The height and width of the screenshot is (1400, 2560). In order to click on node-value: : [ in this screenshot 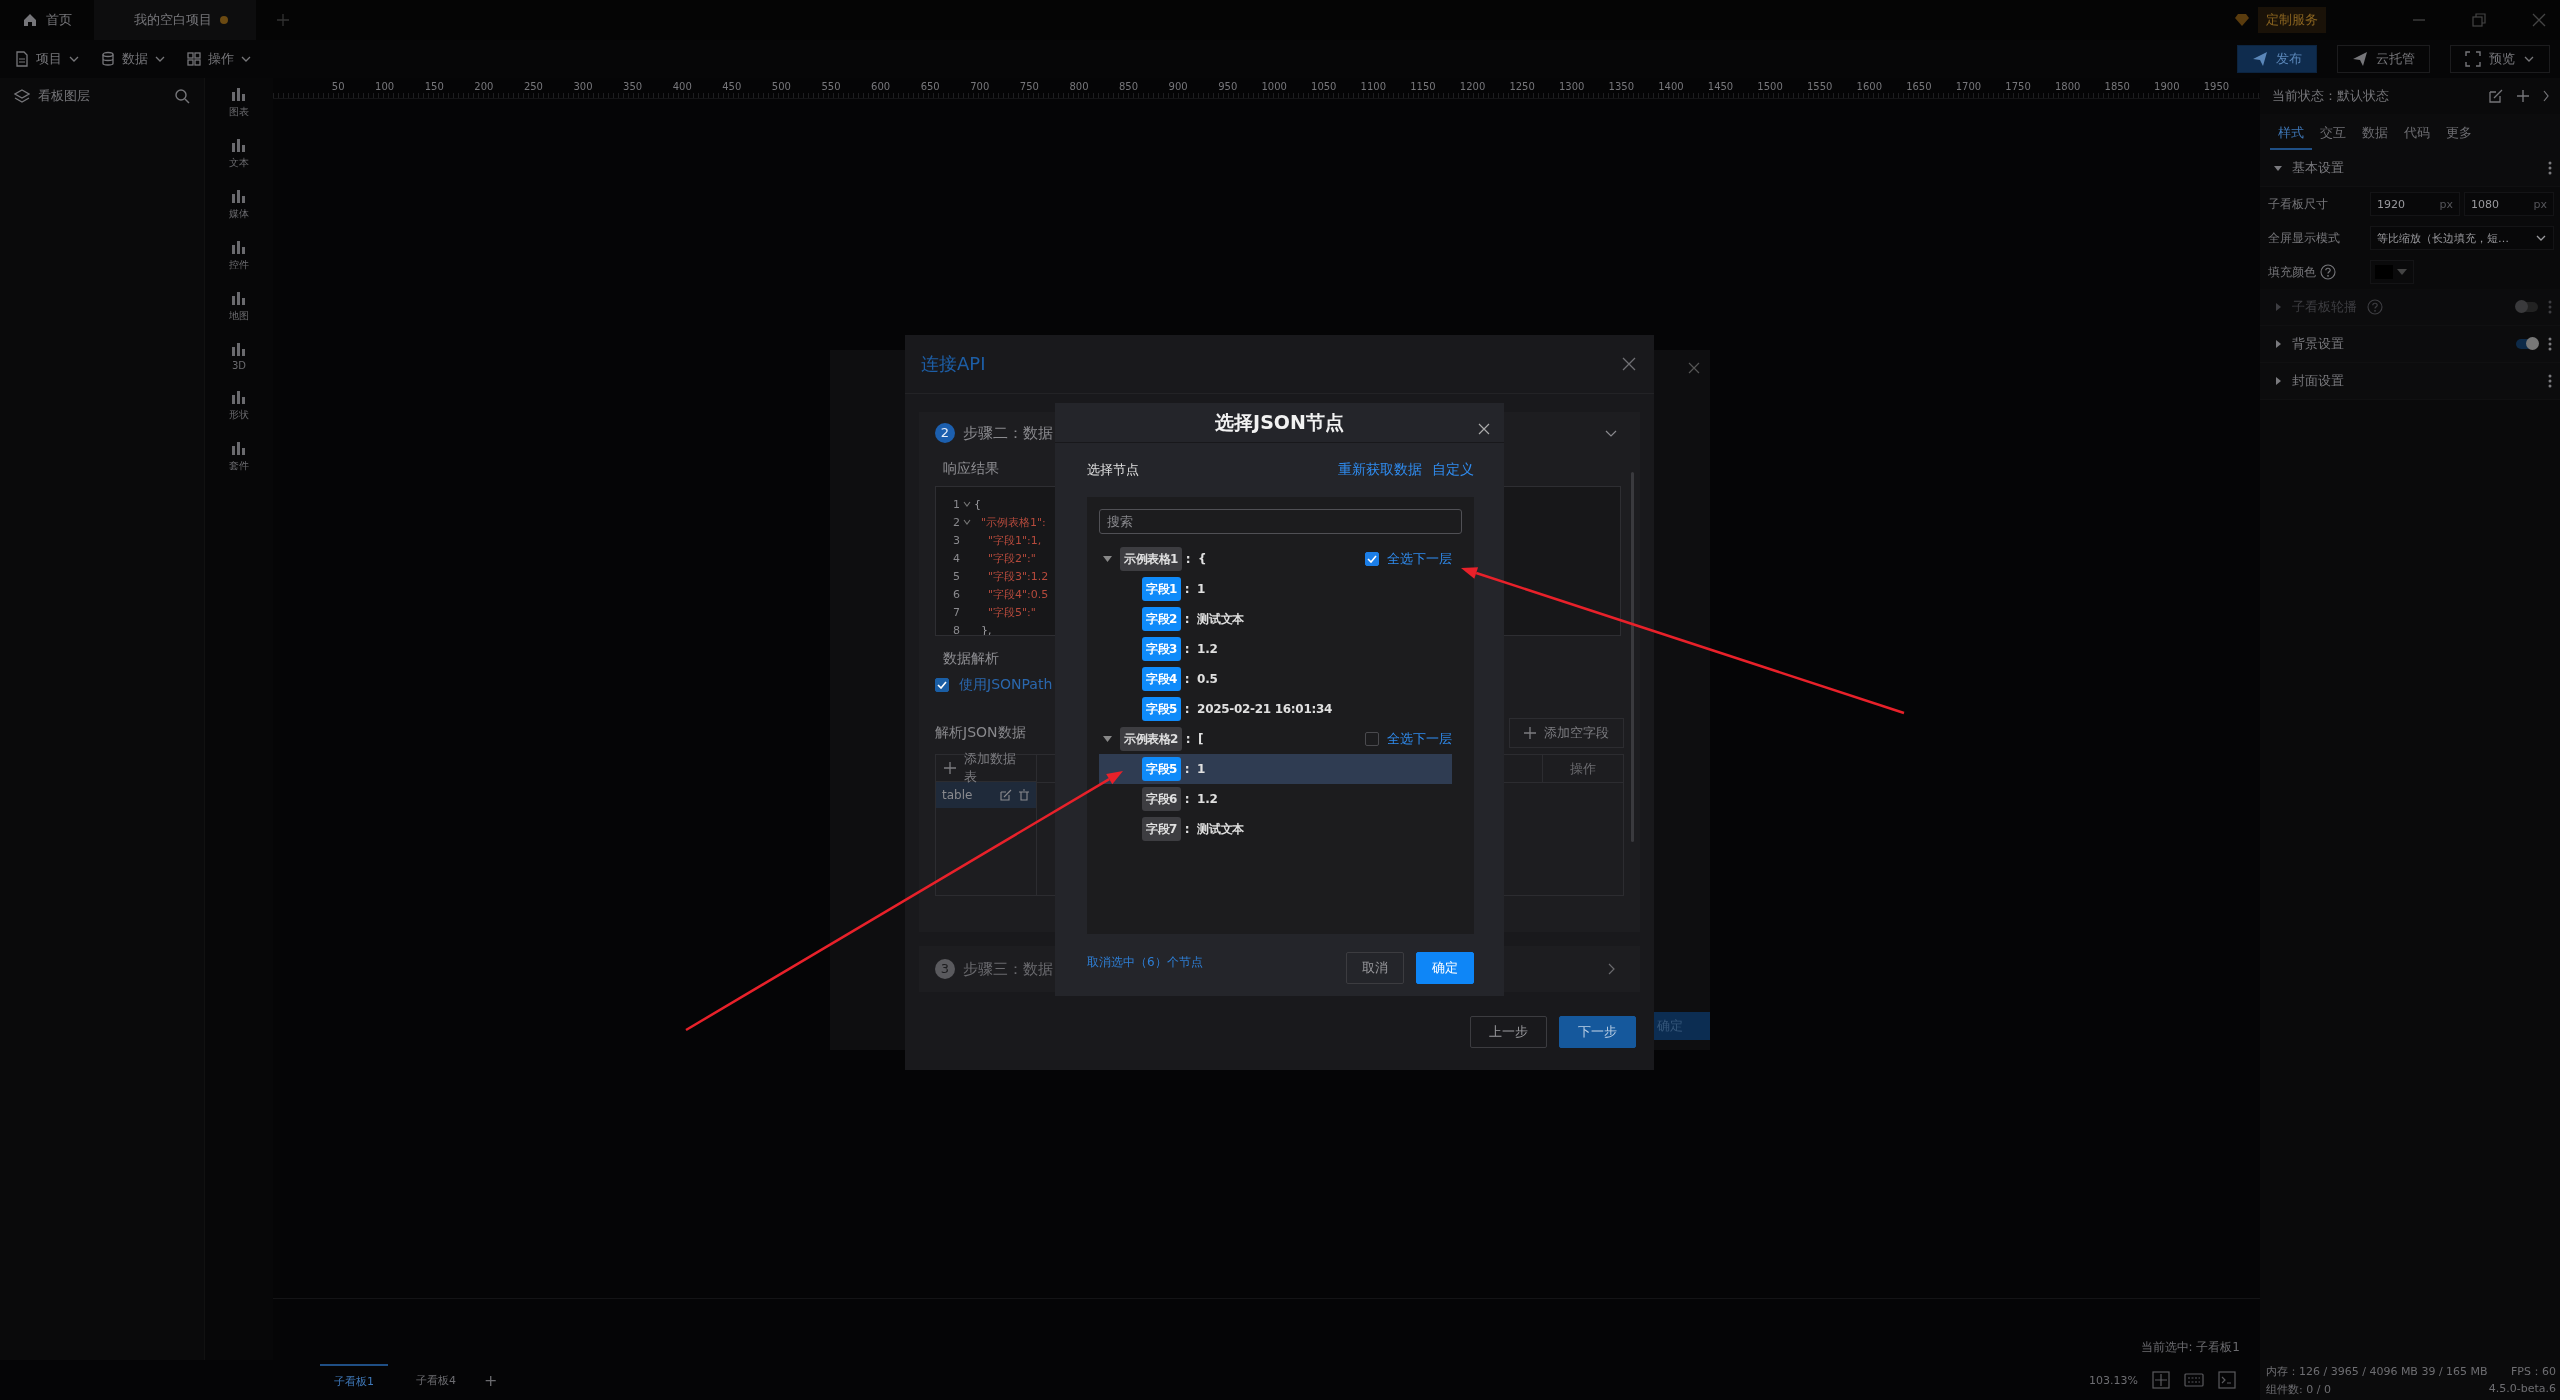, I will do `click(1194, 739)`.